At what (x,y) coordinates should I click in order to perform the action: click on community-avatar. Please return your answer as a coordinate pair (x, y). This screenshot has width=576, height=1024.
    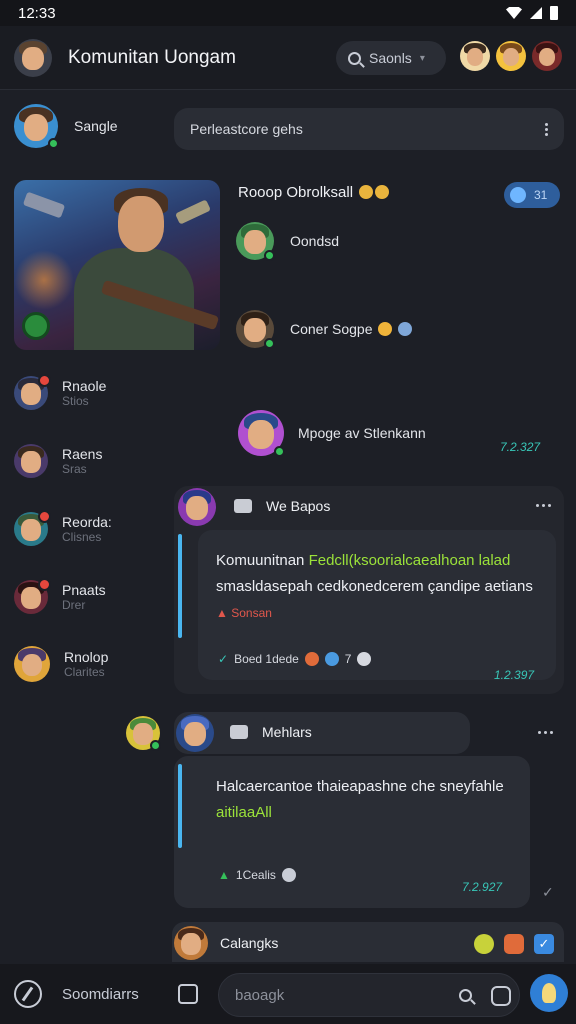
    Looking at the image, I should click on (33, 57).